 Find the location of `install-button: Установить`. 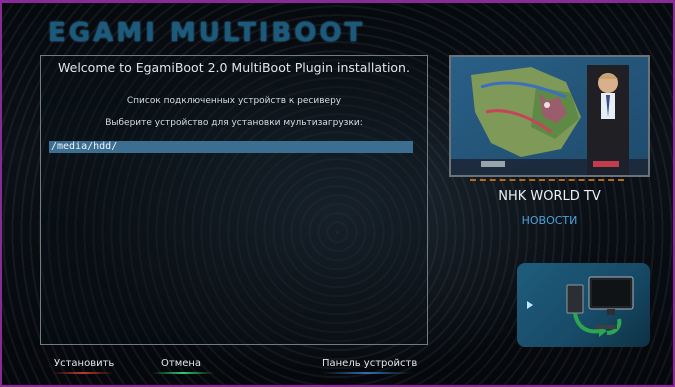

install-button: Установить is located at coordinates (84, 363).